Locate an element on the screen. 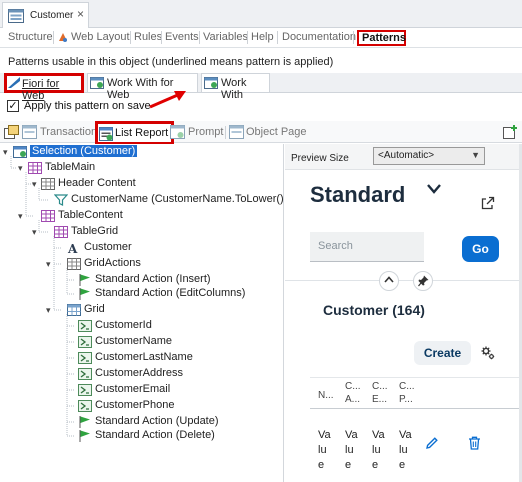  gear-icon is located at coordinates (488, 353).